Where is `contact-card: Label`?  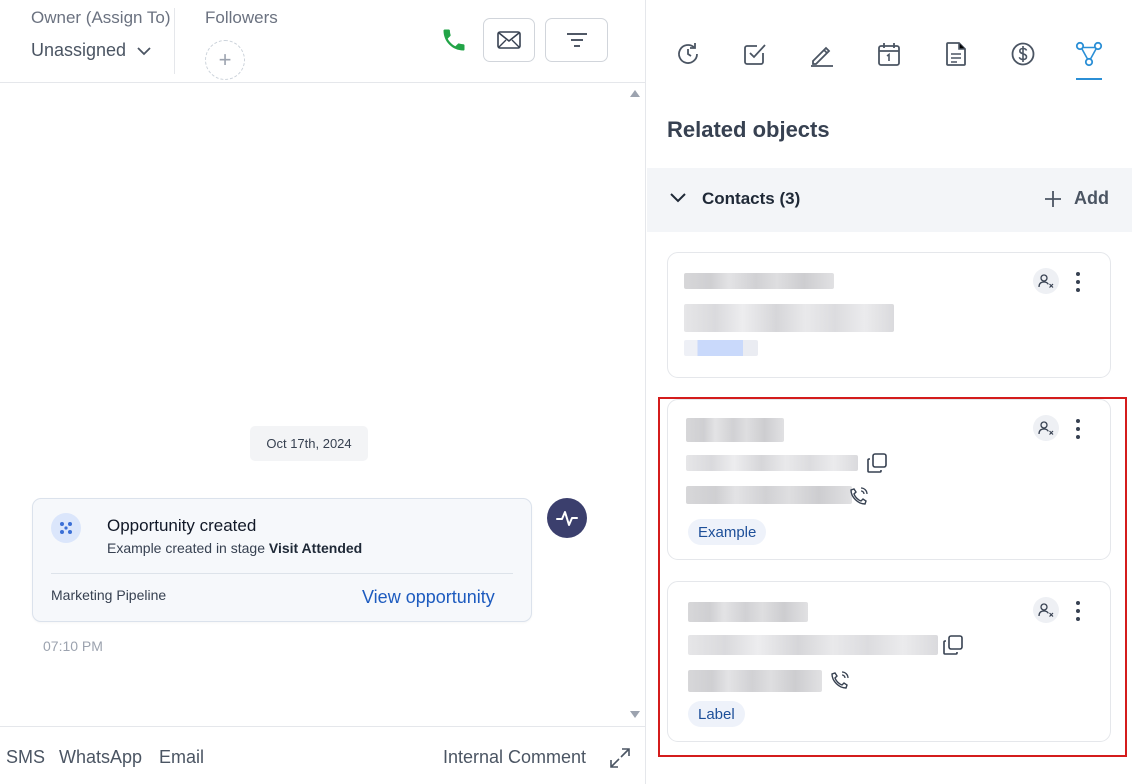 contact-card: Label is located at coordinates (889, 661).